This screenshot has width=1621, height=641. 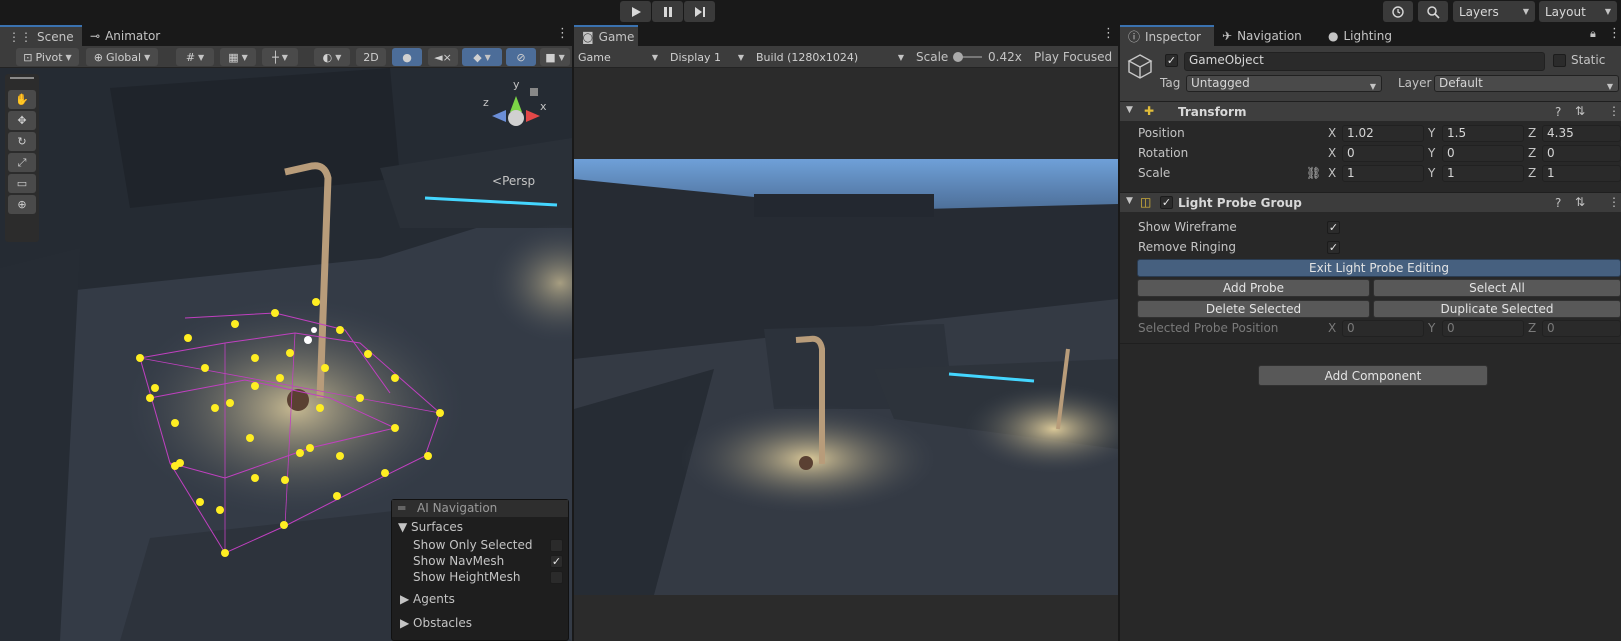 What do you see at coordinates (699, 11) in the screenshot?
I see `step-button` at bounding box center [699, 11].